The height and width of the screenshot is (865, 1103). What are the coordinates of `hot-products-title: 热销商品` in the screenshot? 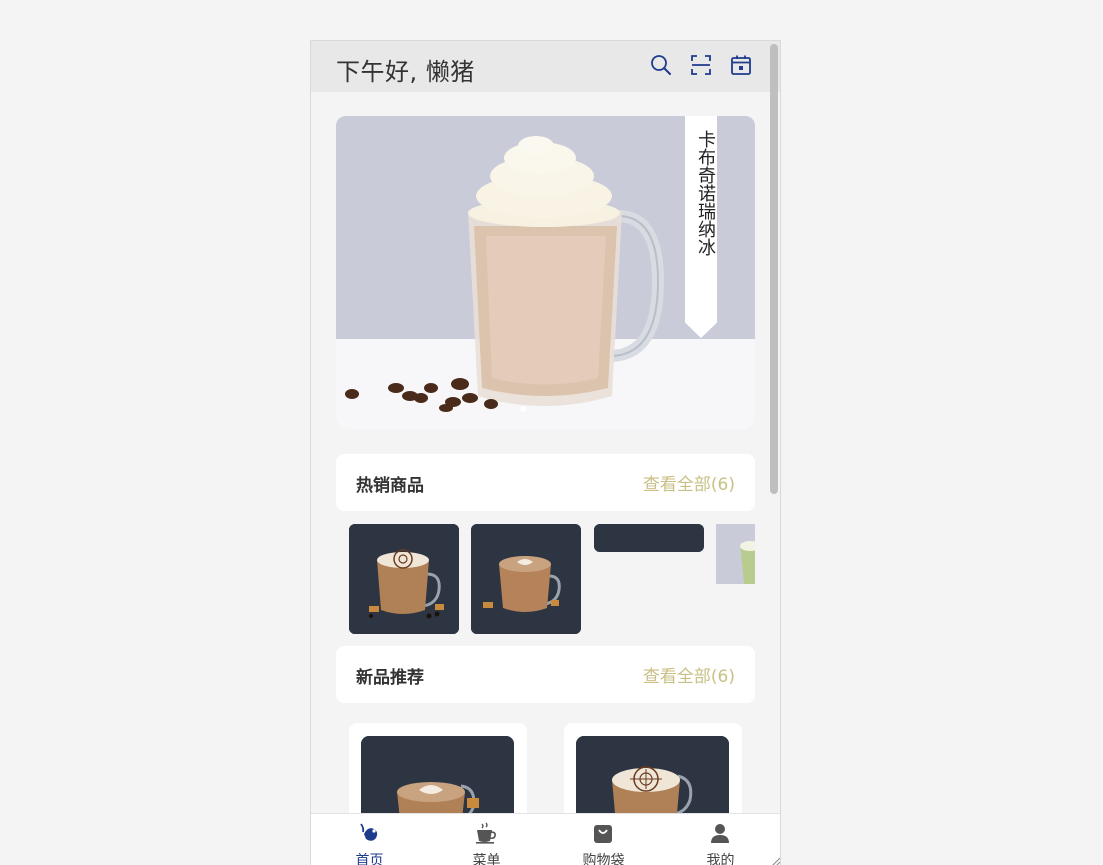 It's located at (390, 486).